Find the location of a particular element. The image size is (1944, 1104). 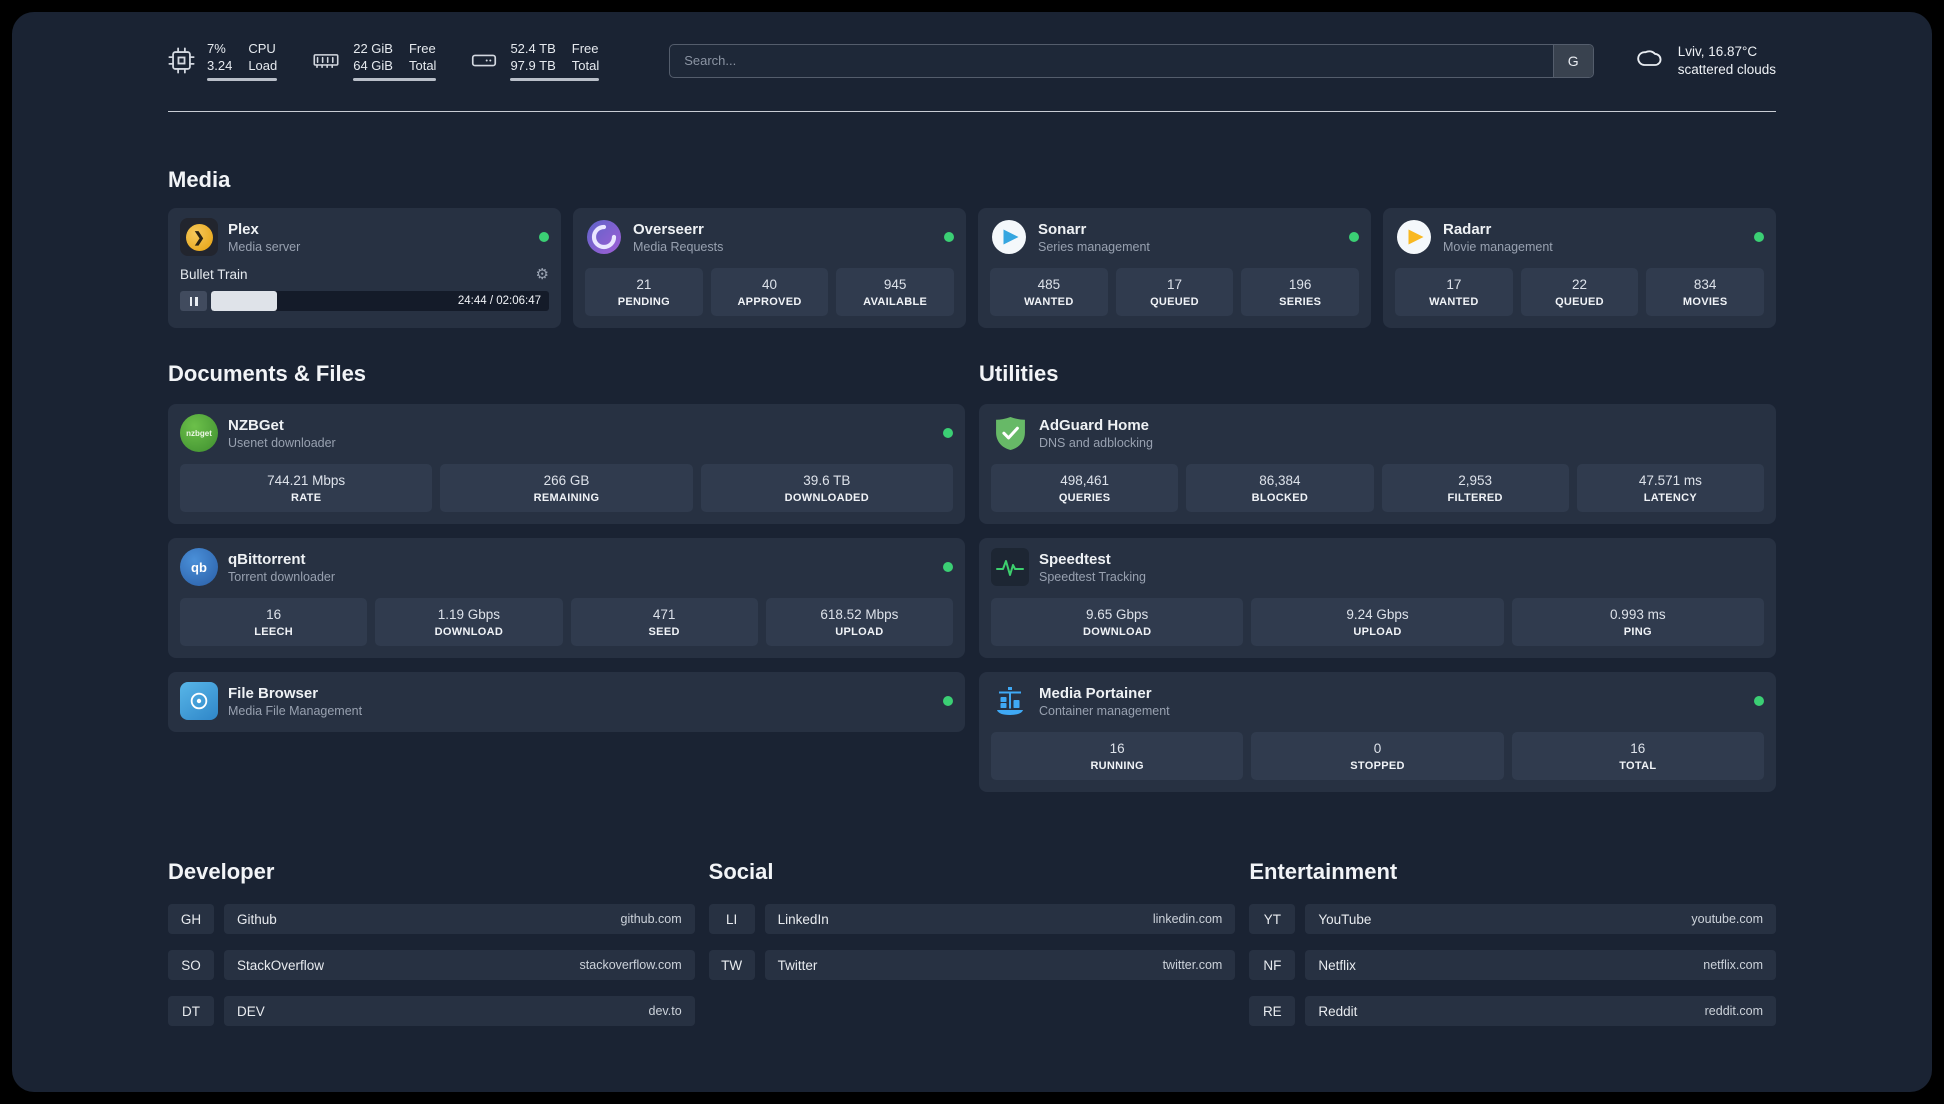

app-description: Torrent downloader is located at coordinates (282, 576).